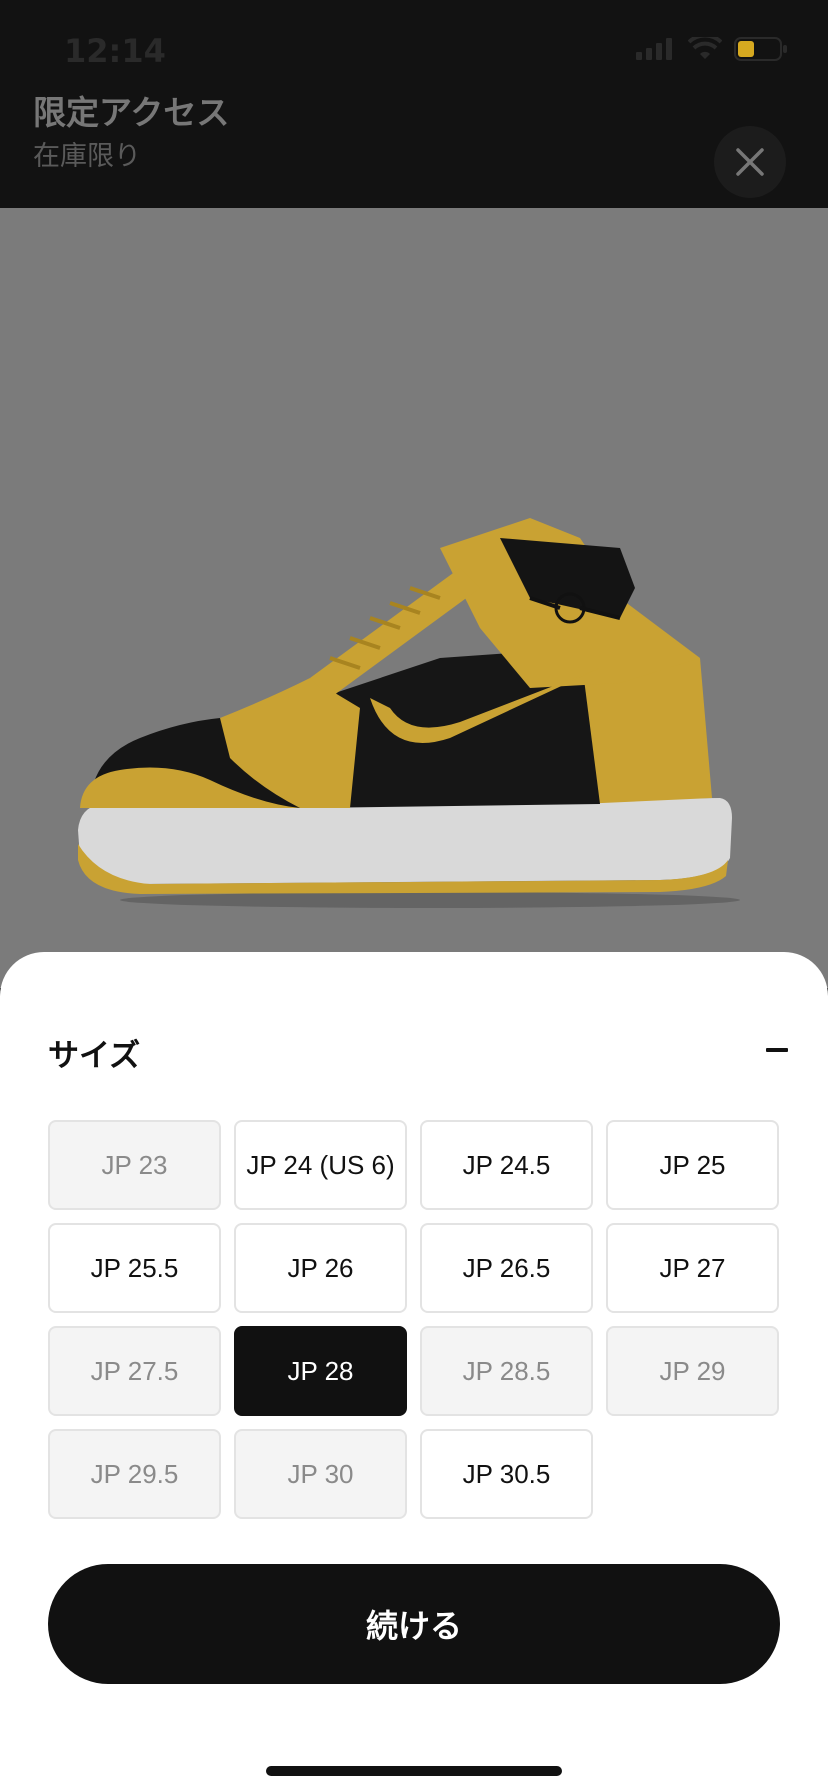 The width and height of the screenshot is (828, 1792). Describe the element at coordinates (414, 104) in the screenshot. I see `header: 12:14 限定アクセス 在庫限り` at that location.